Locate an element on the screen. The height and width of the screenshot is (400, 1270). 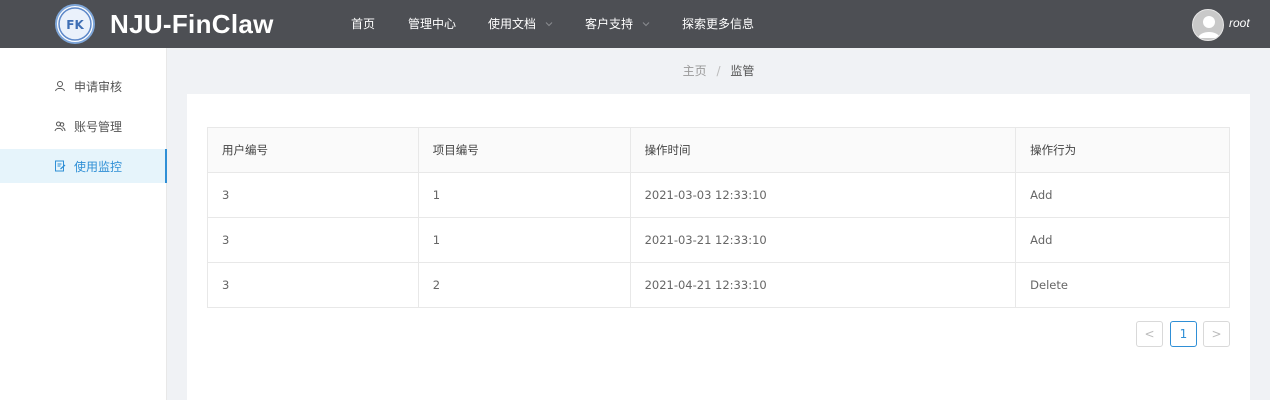
sidebar-item-account-management: 账号管理 is located at coordinates (83, 126).